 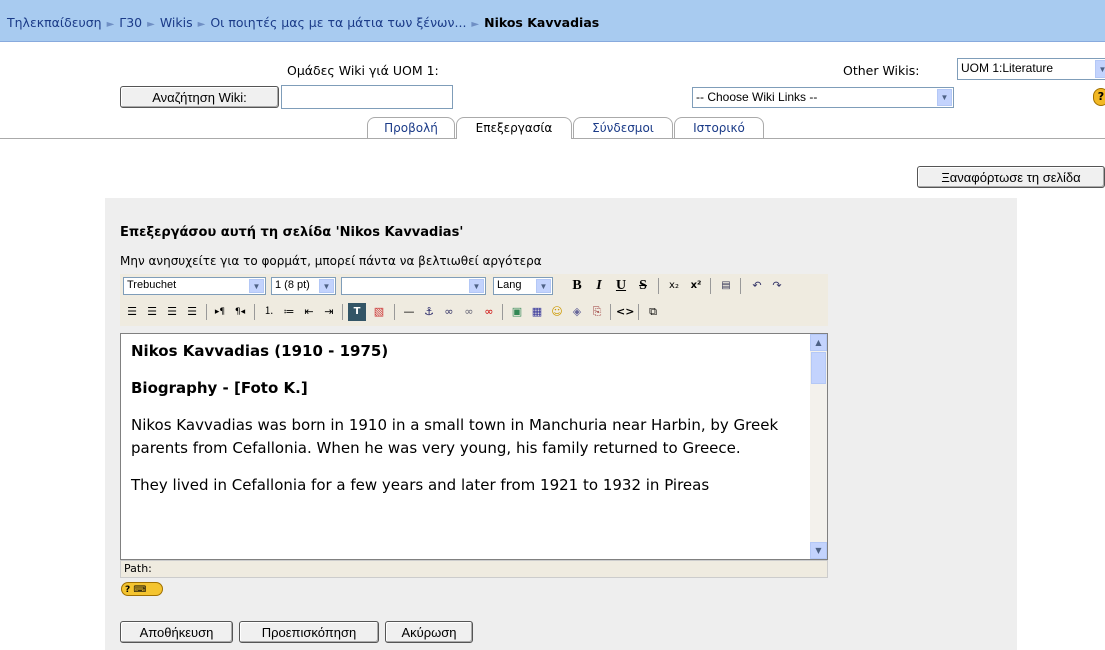 I want to click on font-family-value: Trebuchet, so click(x=152, y=285).